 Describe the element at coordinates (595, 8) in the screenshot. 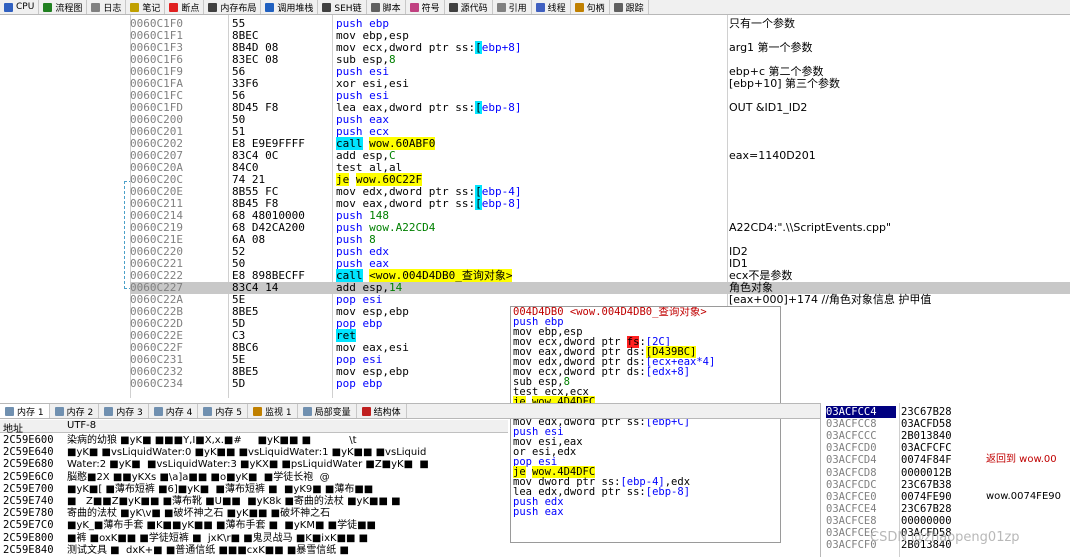

I see `tab-label: 句柄` at that location.